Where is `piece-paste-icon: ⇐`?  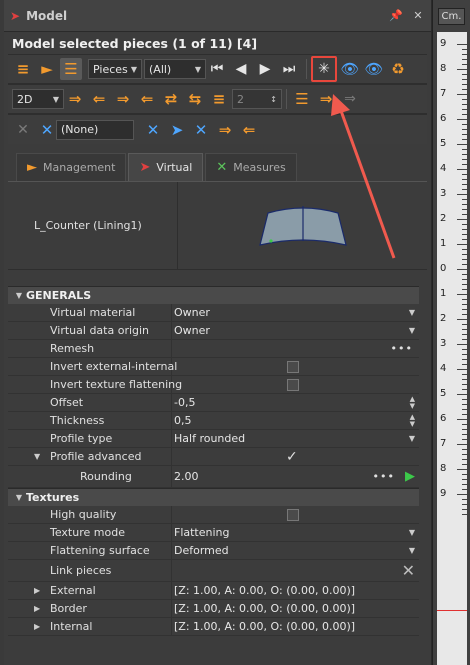
piece-paste-icon: ⇐ is located at coordinates (147, 99).